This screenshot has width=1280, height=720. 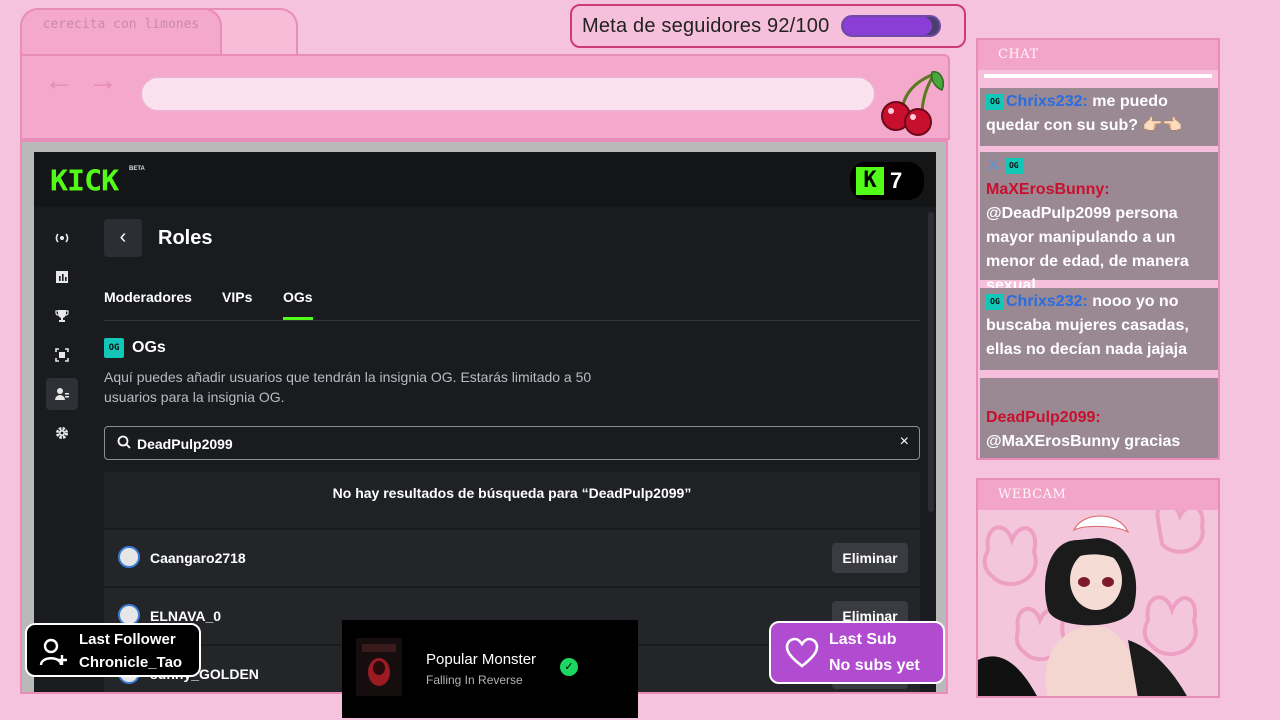 I want to click on notification-count: 7, so click(x=896, y=180).